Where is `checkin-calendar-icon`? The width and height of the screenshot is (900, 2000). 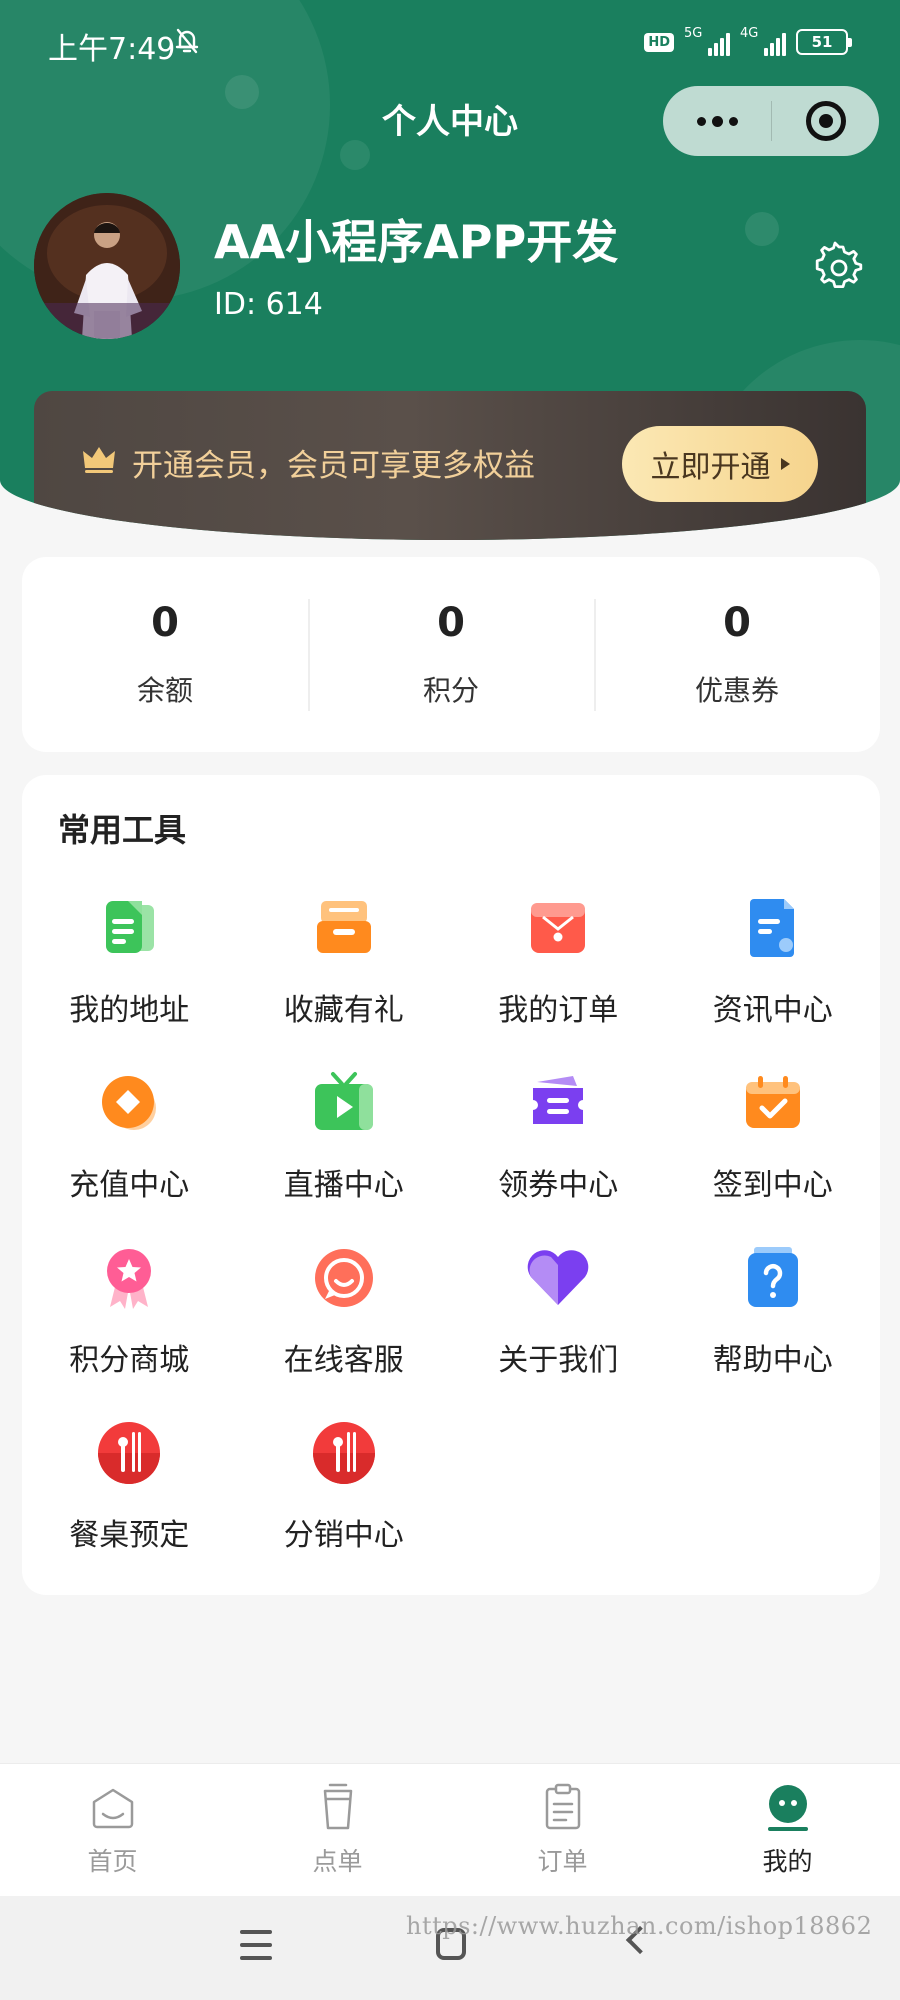 checkin-calendar-icon is located at coordinates (772, 1102).